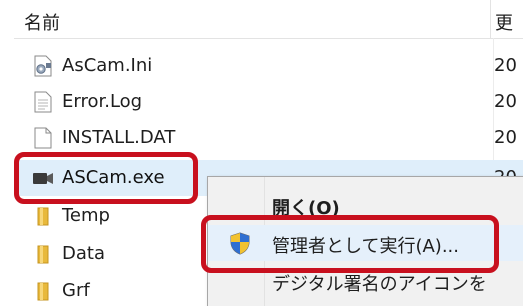 Image resolution: width=523 pixels, height=306 pixels. What do you see at coordinates (113, 177) in the screenshot?
I see `file-name: ASCam.exe` at bounding box center [113, 177].